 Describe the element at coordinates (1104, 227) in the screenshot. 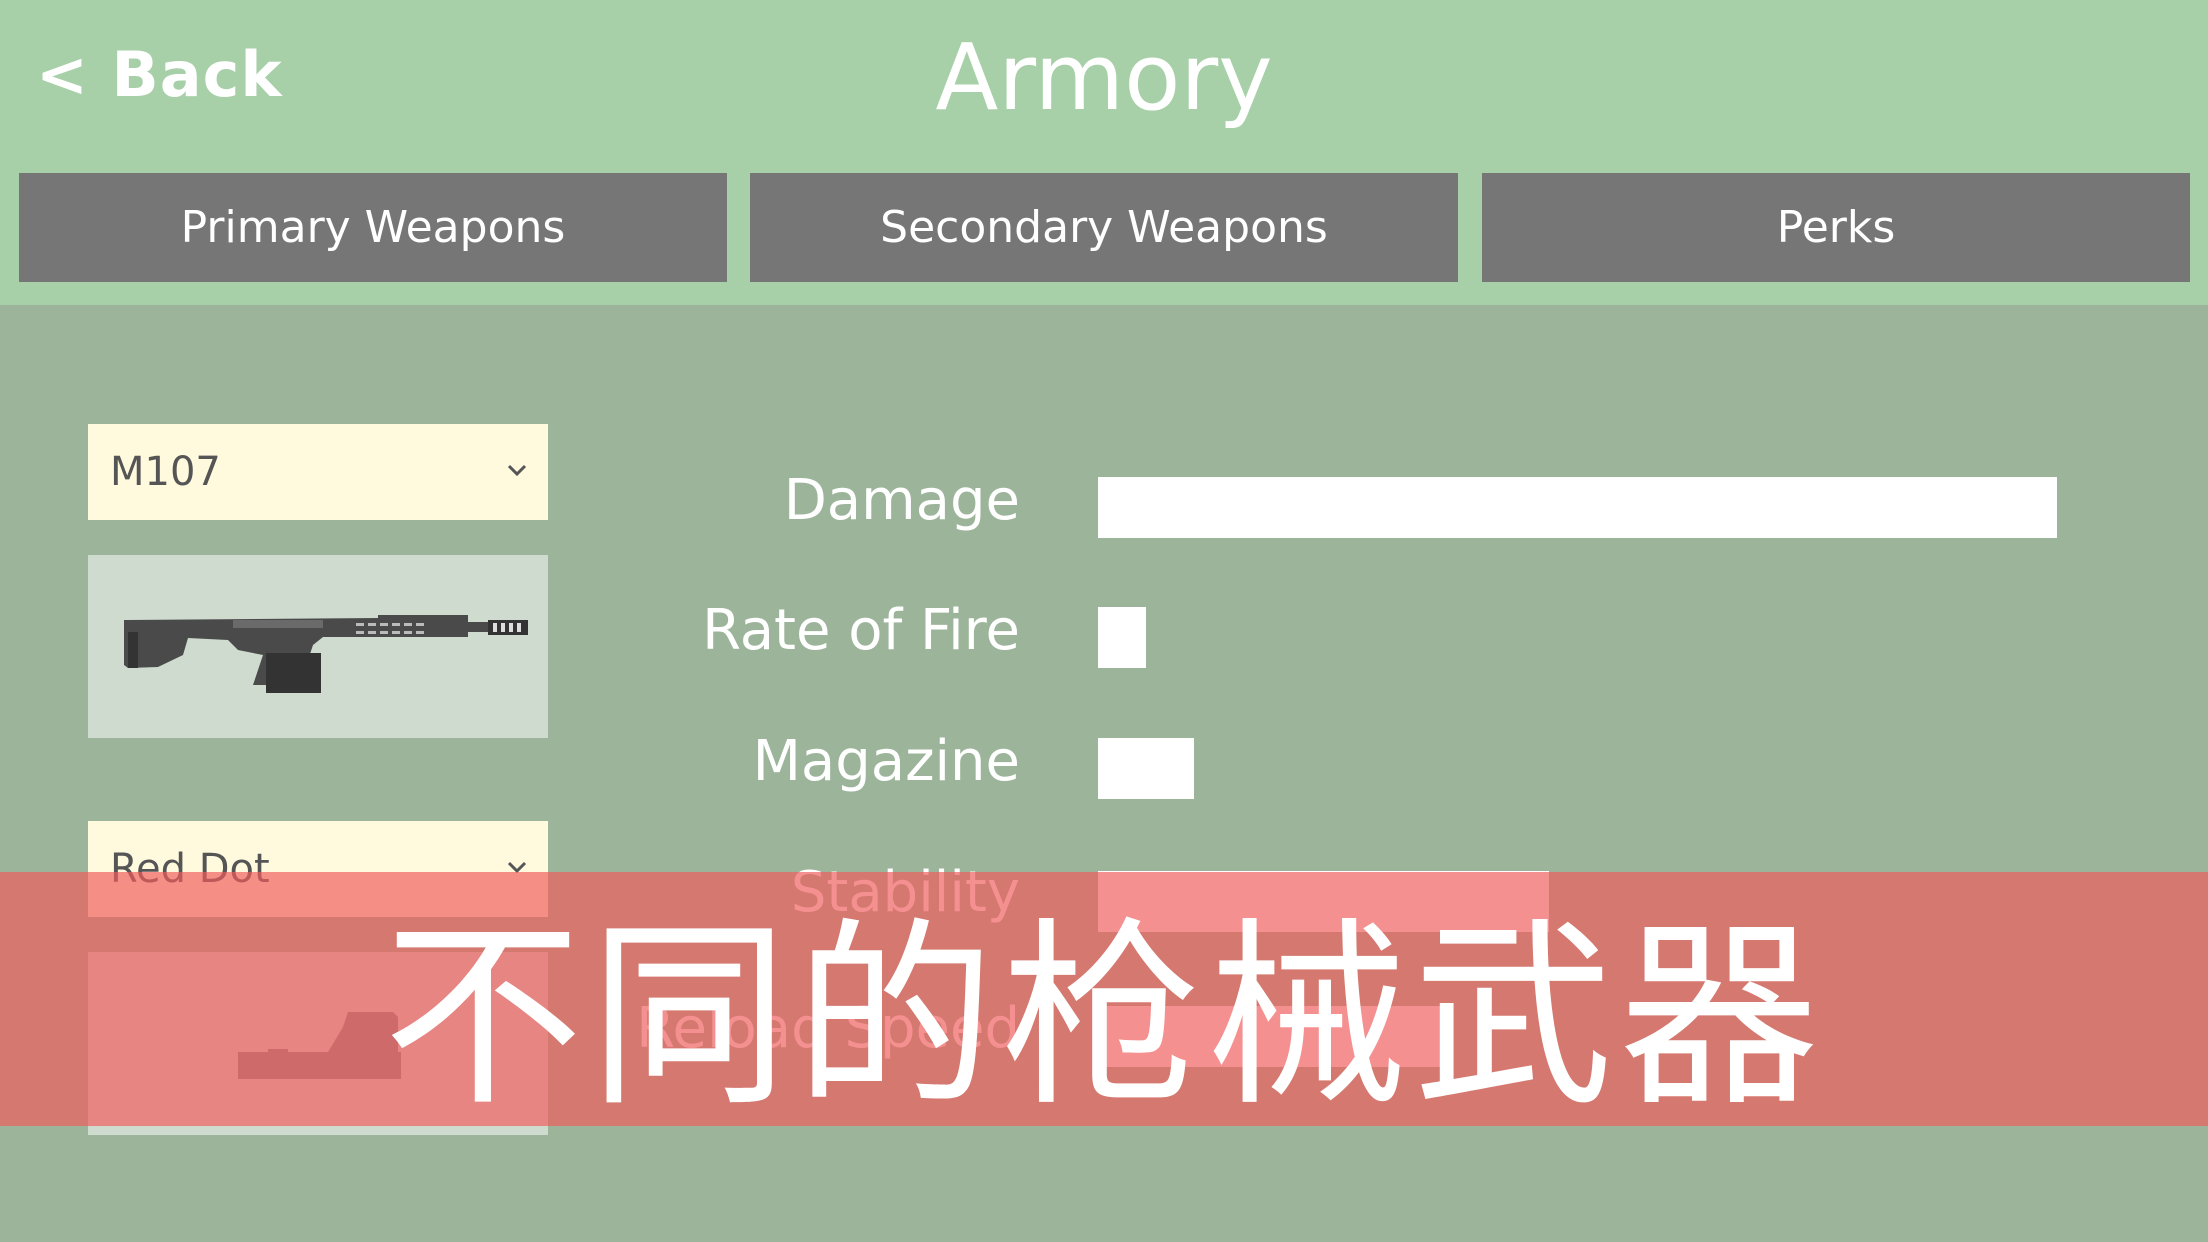

I see `tab-secondary-weapons: Secondary Weapons` at that location.